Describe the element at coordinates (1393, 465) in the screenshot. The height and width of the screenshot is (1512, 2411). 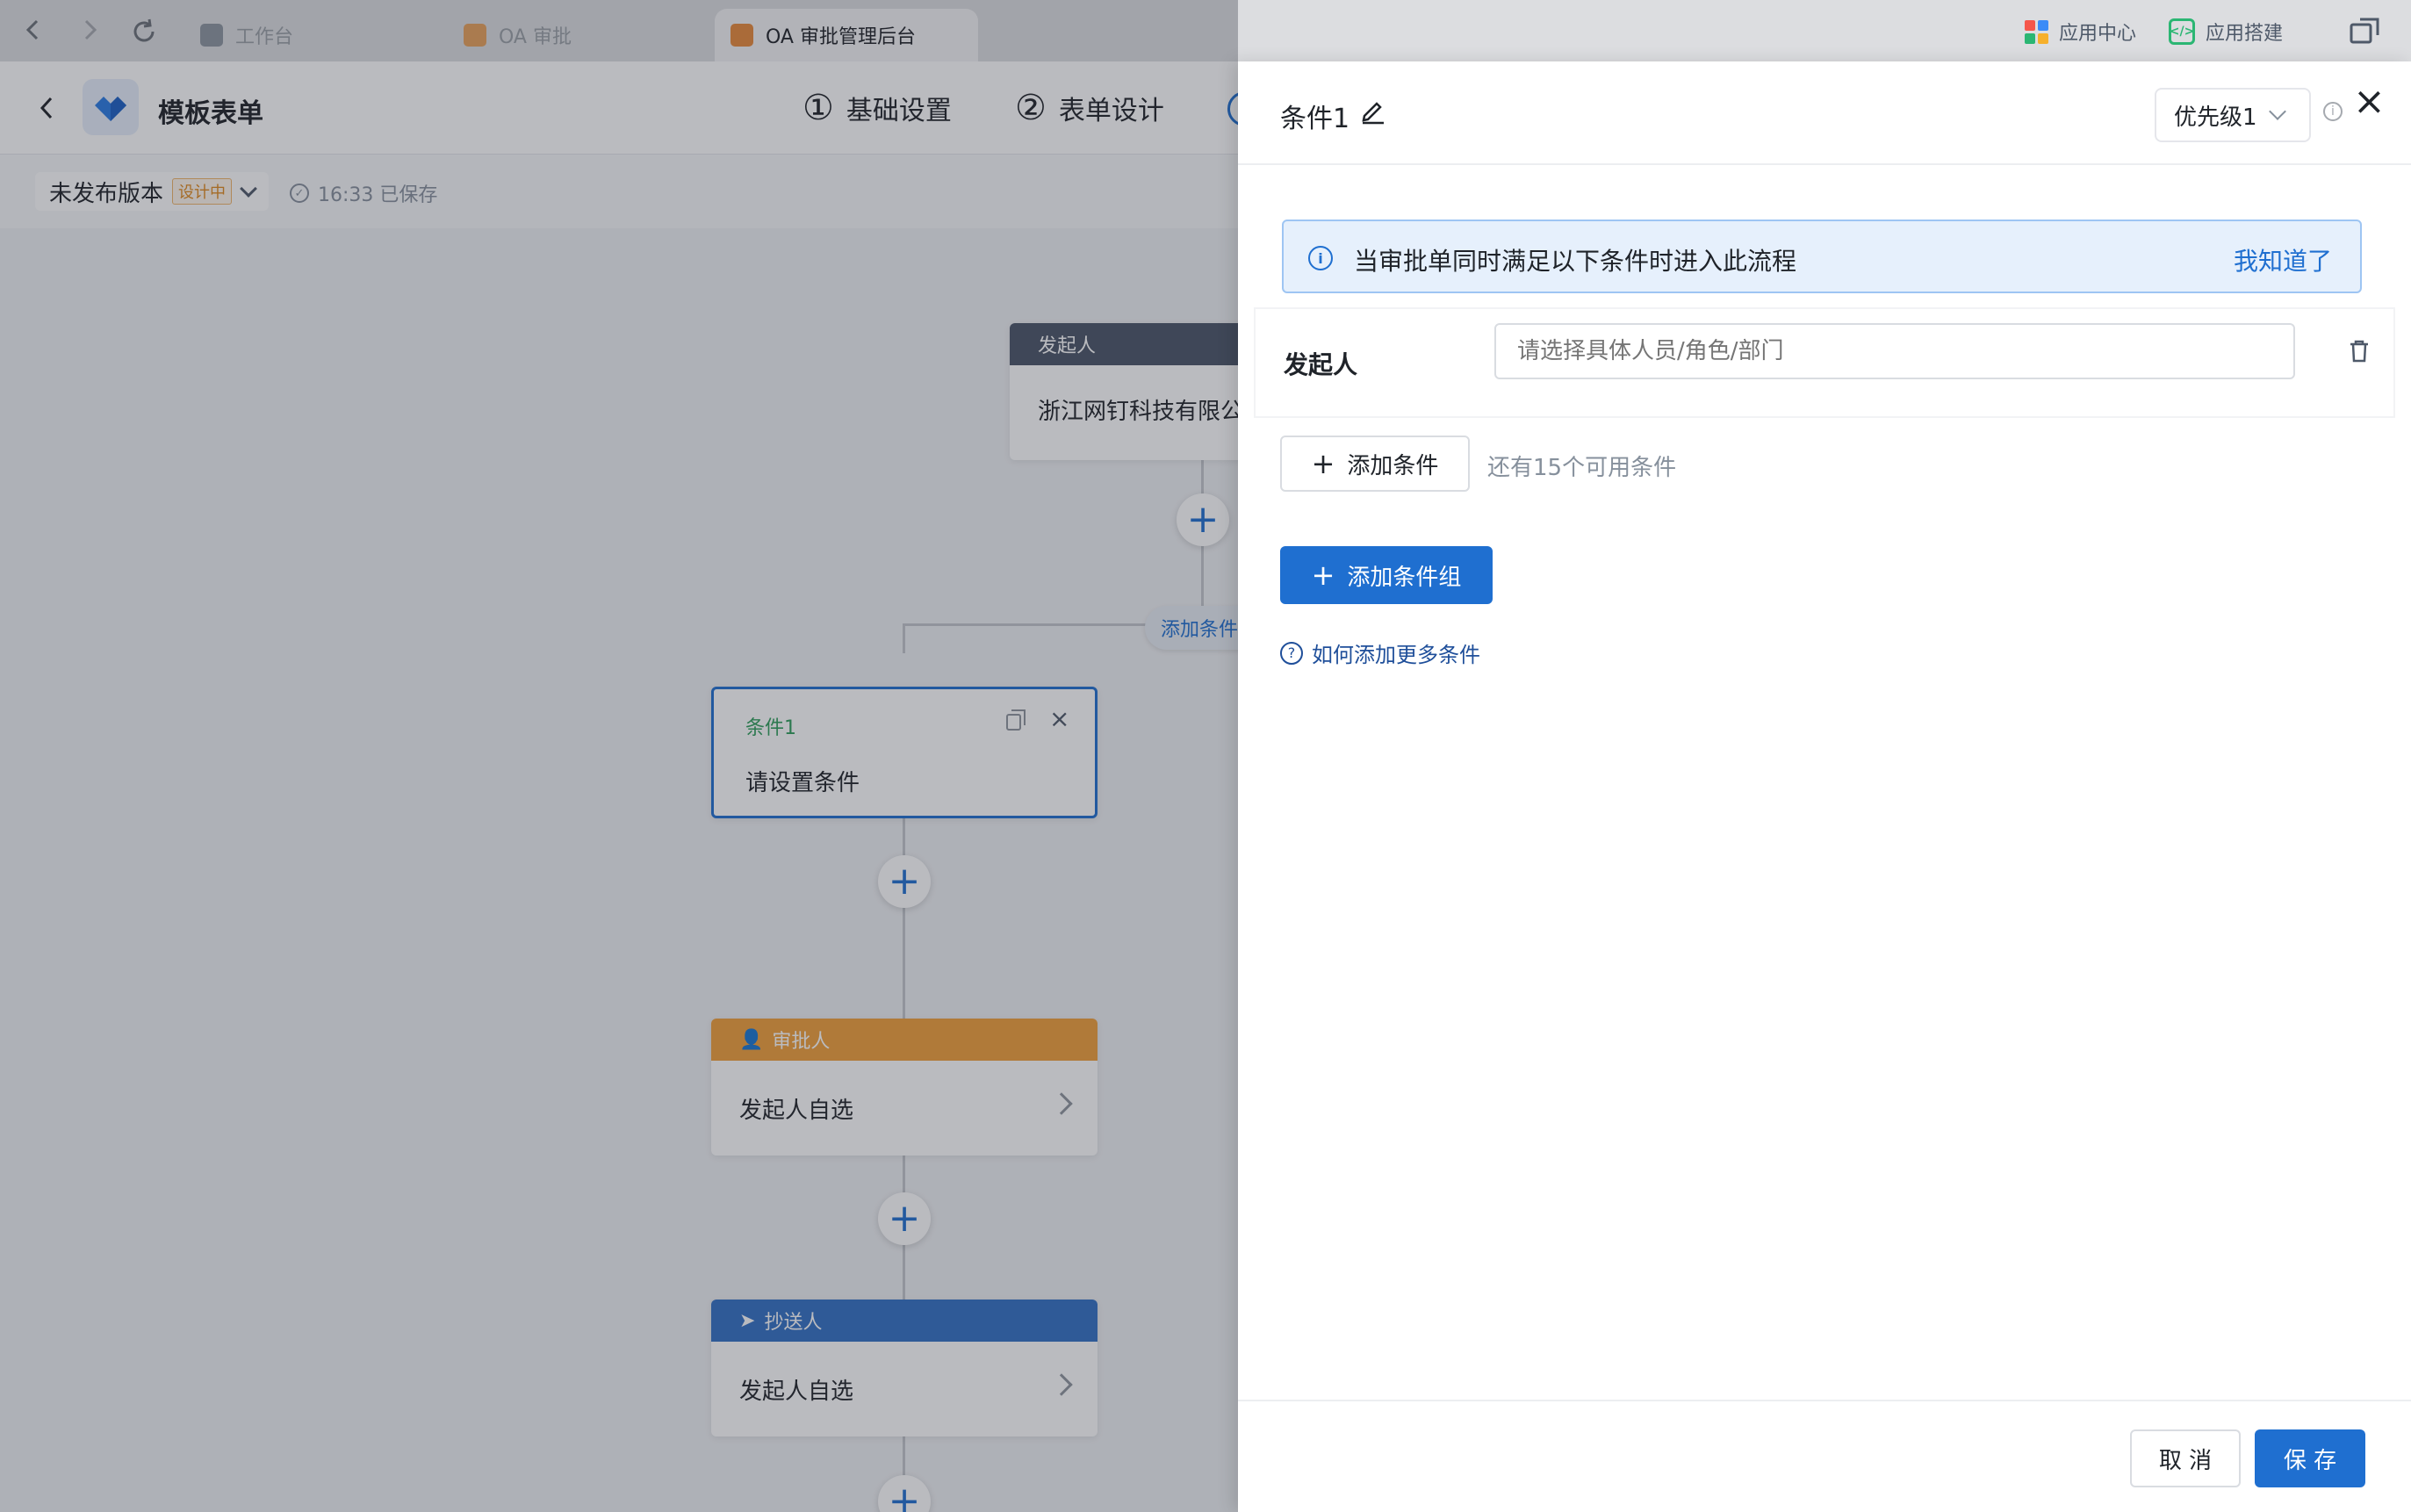
I see `add-condition-label: 添加条件` at that location.